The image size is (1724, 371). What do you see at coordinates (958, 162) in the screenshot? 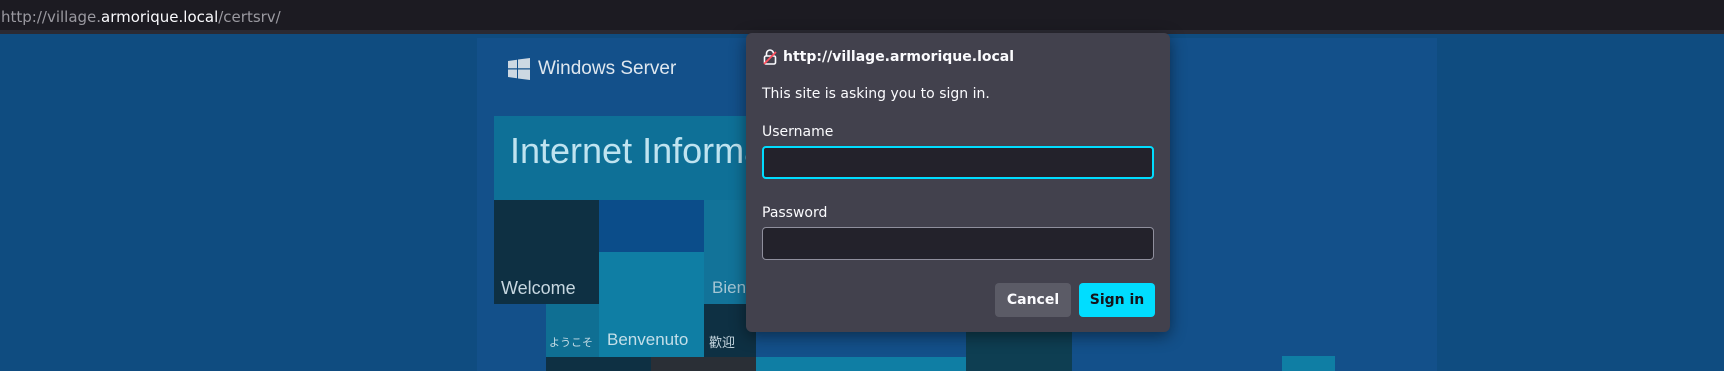
I see `username-field` at bounding box center [958, 162].